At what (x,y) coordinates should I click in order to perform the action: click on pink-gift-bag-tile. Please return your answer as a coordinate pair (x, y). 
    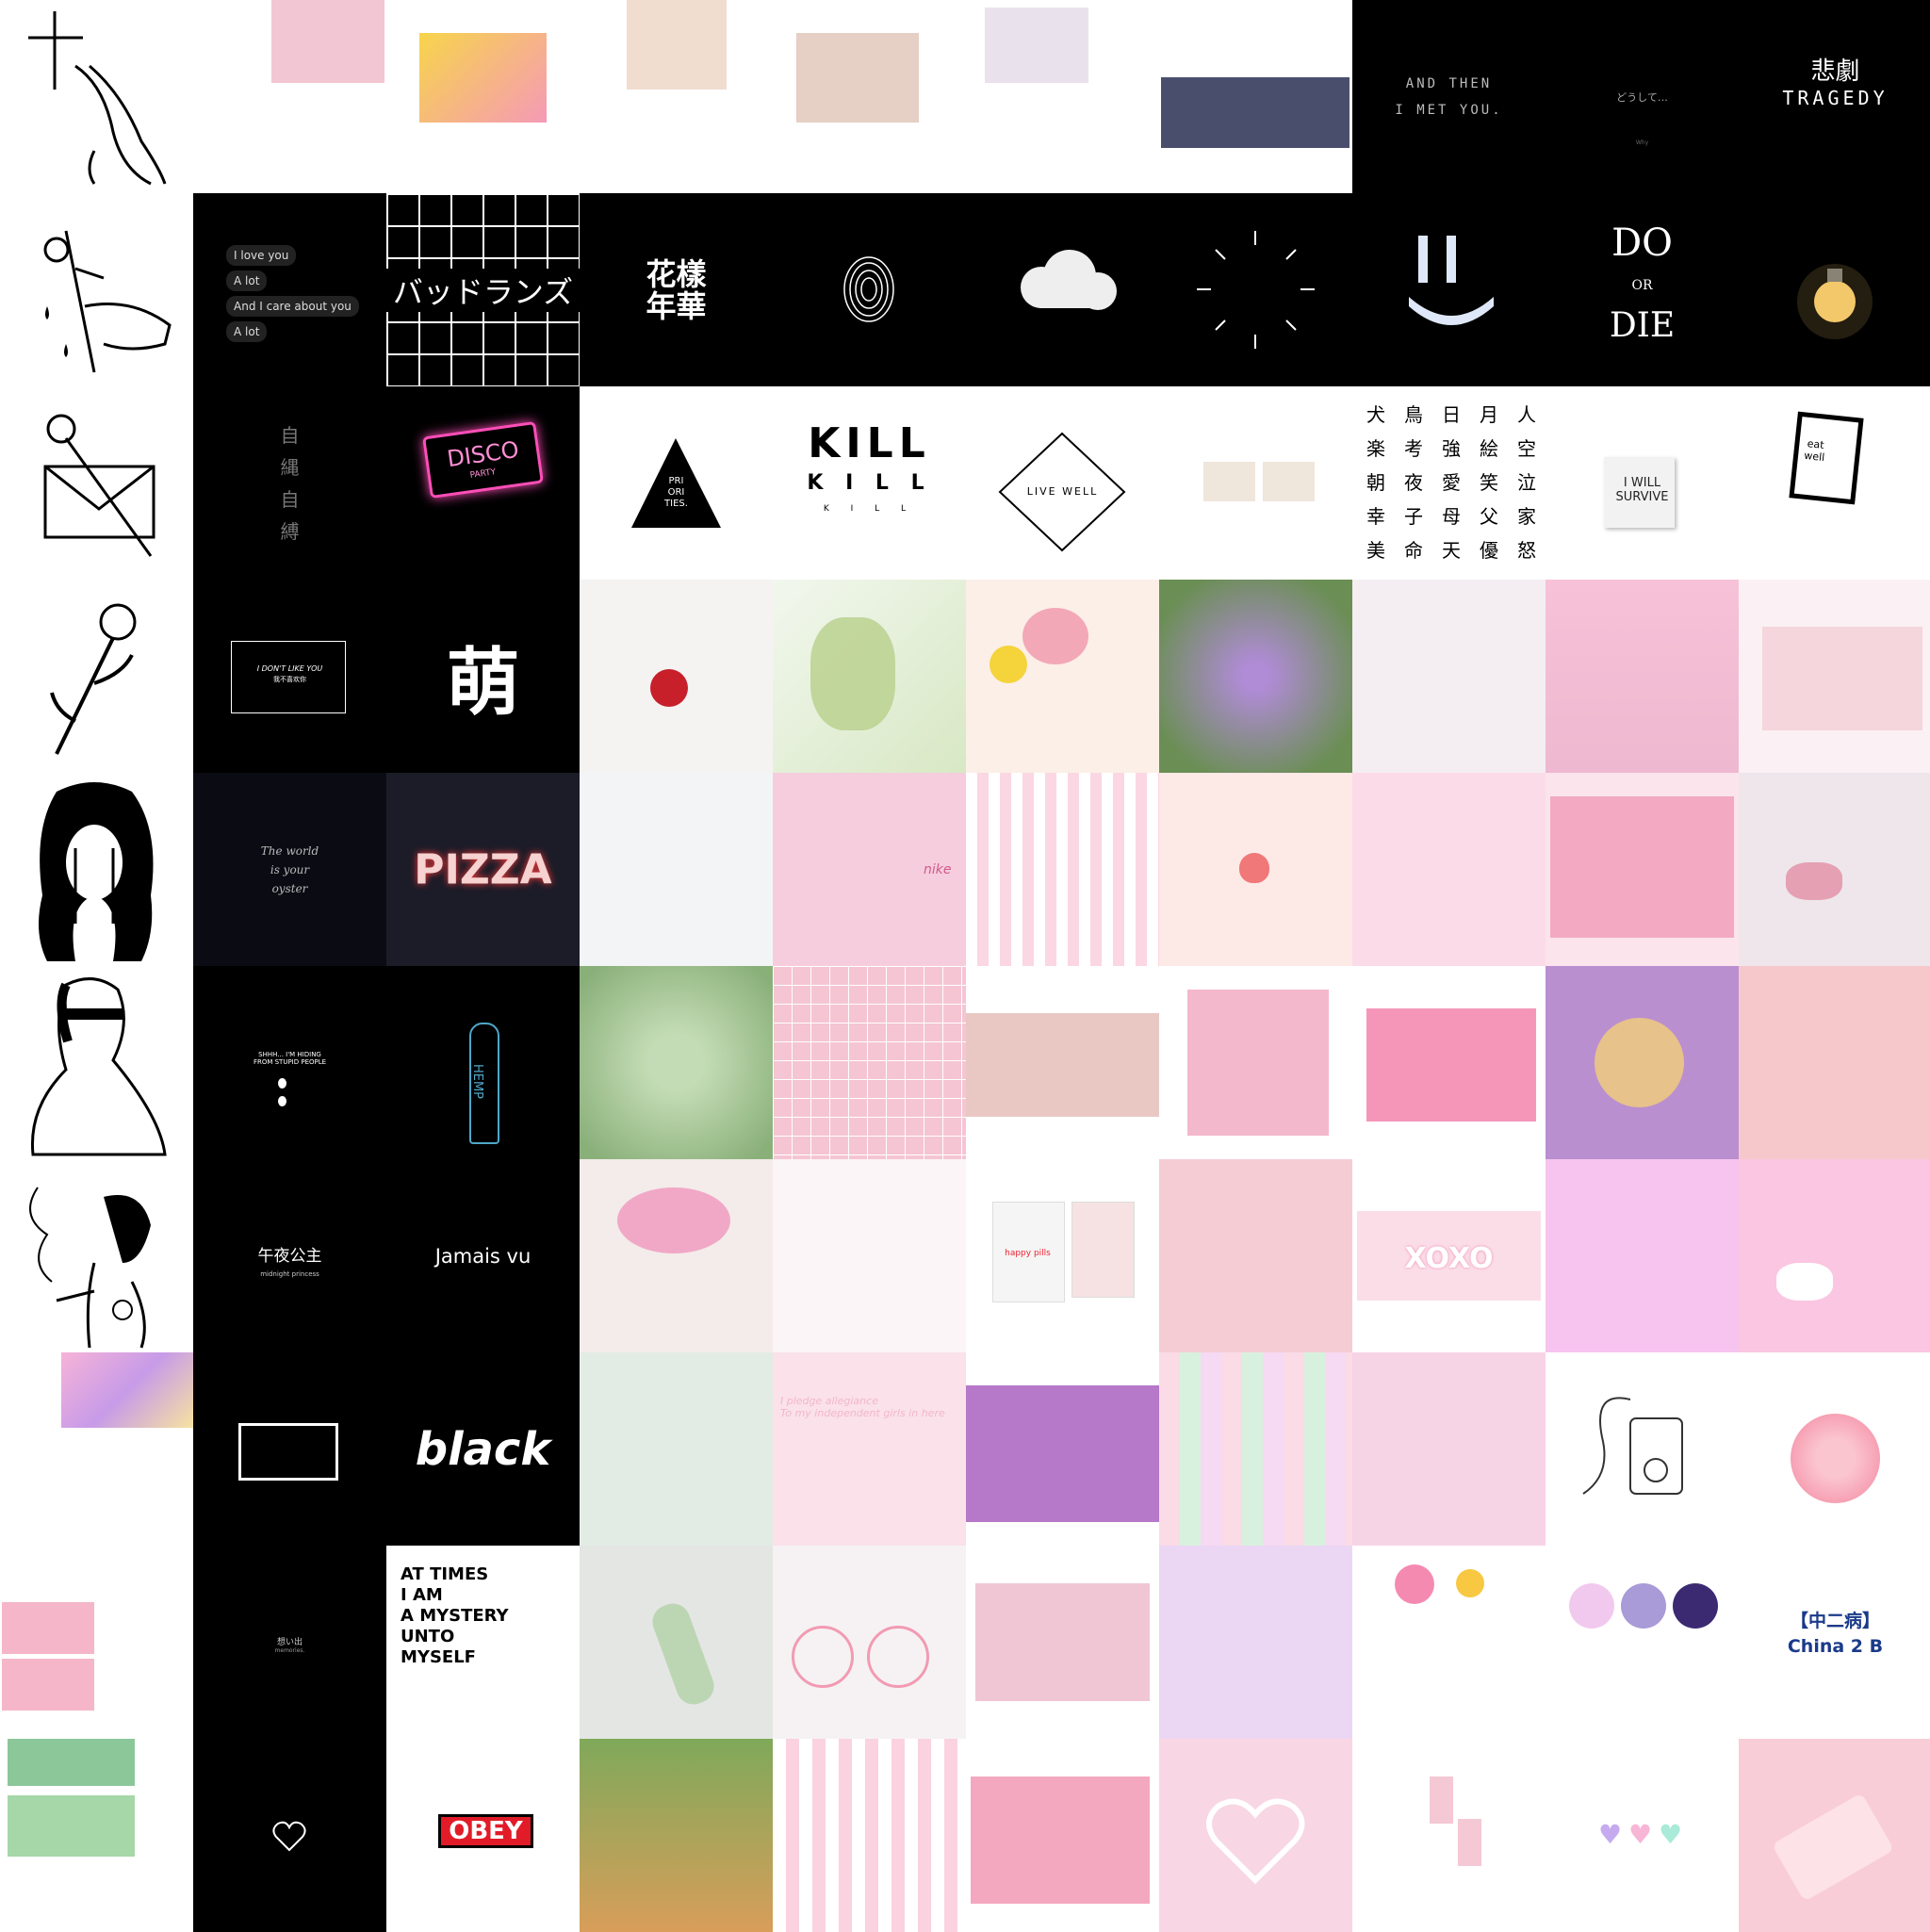
    Looking at the image, I should click on (1062, 1835).